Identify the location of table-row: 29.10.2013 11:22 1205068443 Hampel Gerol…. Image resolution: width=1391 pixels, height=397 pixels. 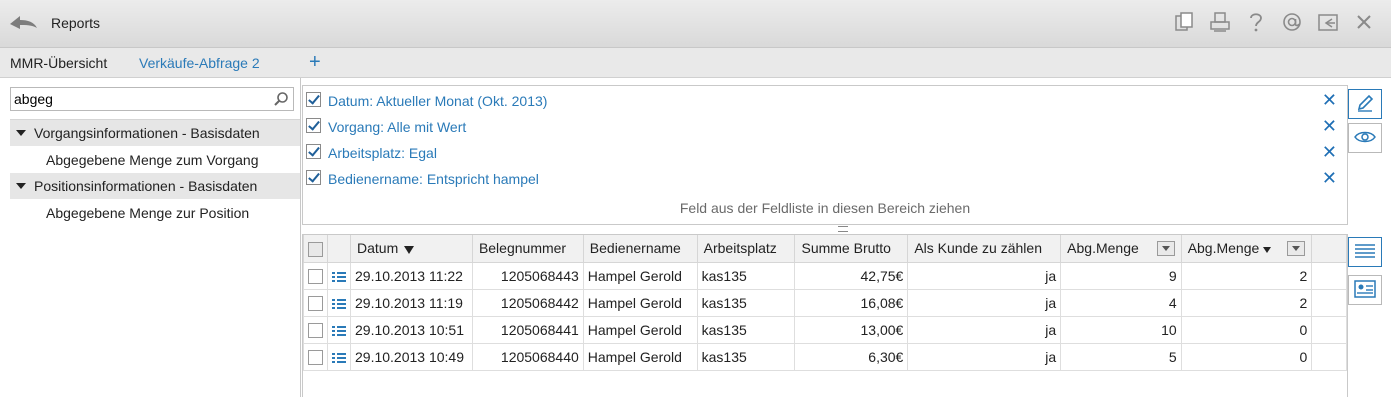
(825, 275).